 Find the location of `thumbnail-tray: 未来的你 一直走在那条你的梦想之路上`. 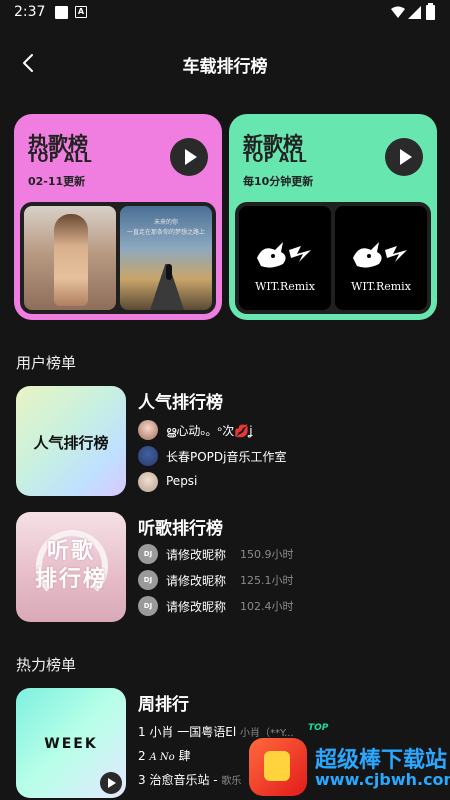

thumbnail-tray: 未来的你 一直走在那条你的梦想之路上 is located at coordinates (118, 258).